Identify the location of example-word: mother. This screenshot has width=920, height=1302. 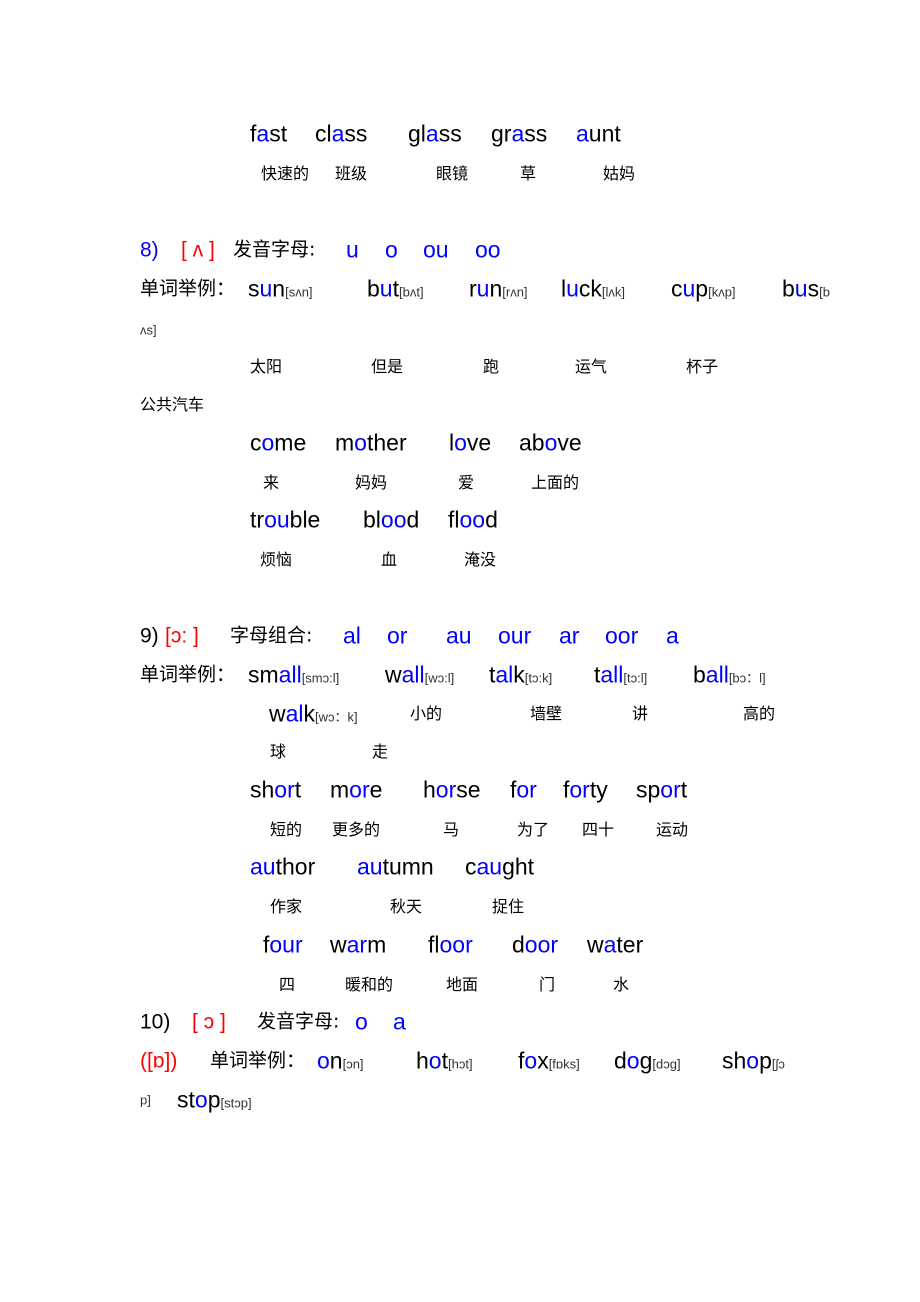
(371, 442).